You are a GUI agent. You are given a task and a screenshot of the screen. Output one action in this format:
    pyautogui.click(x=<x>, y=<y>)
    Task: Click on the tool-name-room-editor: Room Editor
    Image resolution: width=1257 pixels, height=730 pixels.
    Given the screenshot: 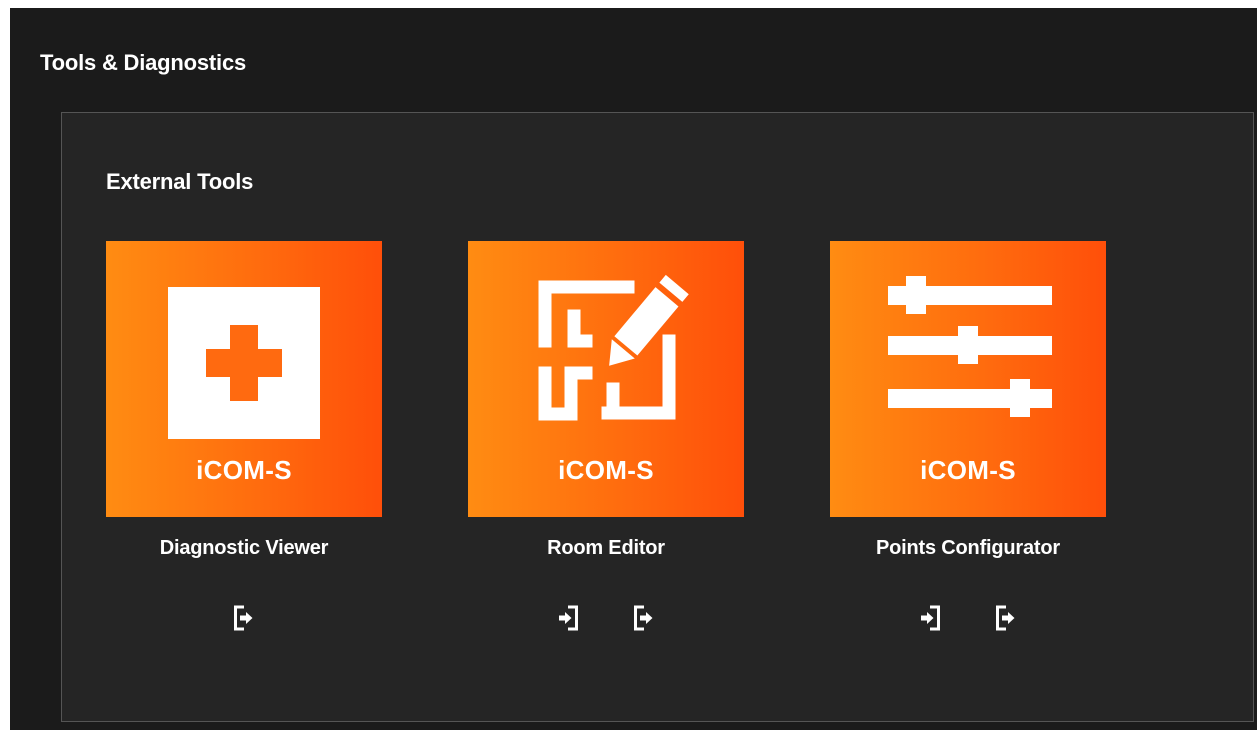 What is the action you would take?
    pyautogui.click(x=606, y=548)
    